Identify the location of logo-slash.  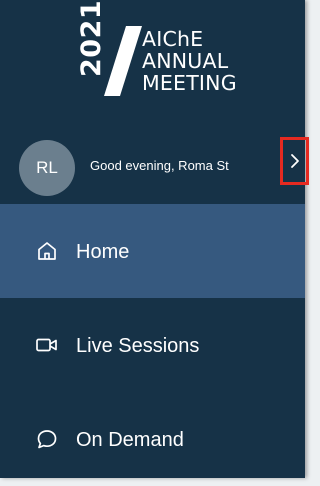
(123, 61).